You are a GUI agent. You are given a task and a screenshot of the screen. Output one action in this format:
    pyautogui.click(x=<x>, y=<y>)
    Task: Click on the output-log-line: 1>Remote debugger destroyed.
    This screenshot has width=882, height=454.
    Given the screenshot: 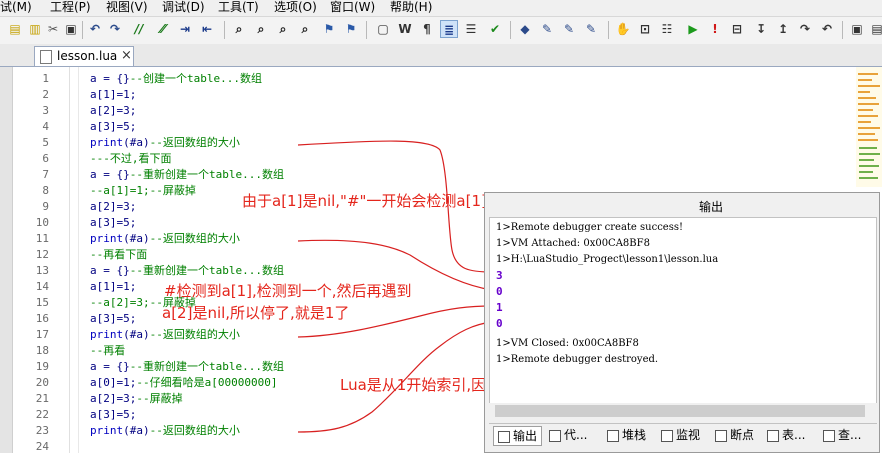 What is the action you would take?
    pyautogui.click(x=577, y=359)
    